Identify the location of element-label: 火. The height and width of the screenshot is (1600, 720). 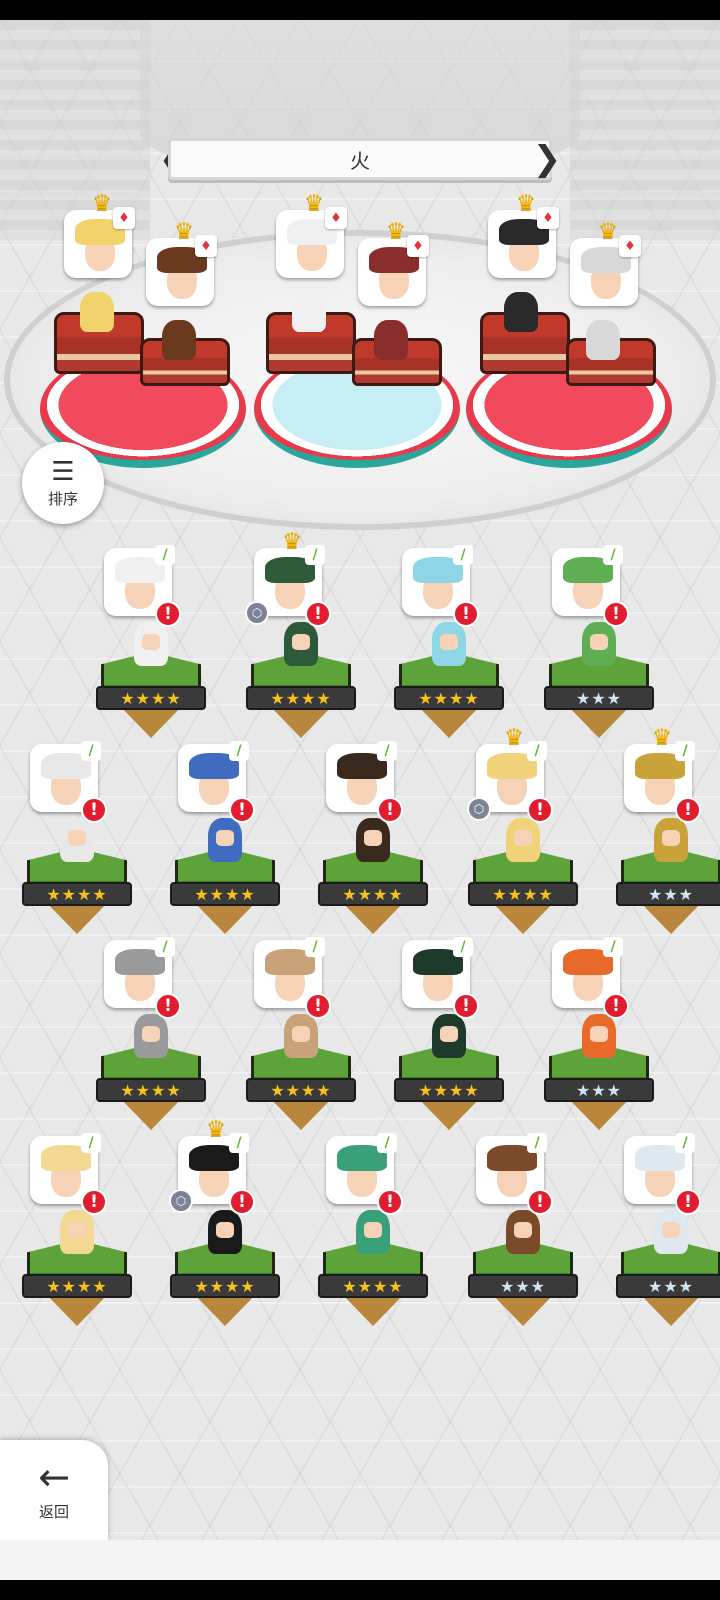
(360, 160).